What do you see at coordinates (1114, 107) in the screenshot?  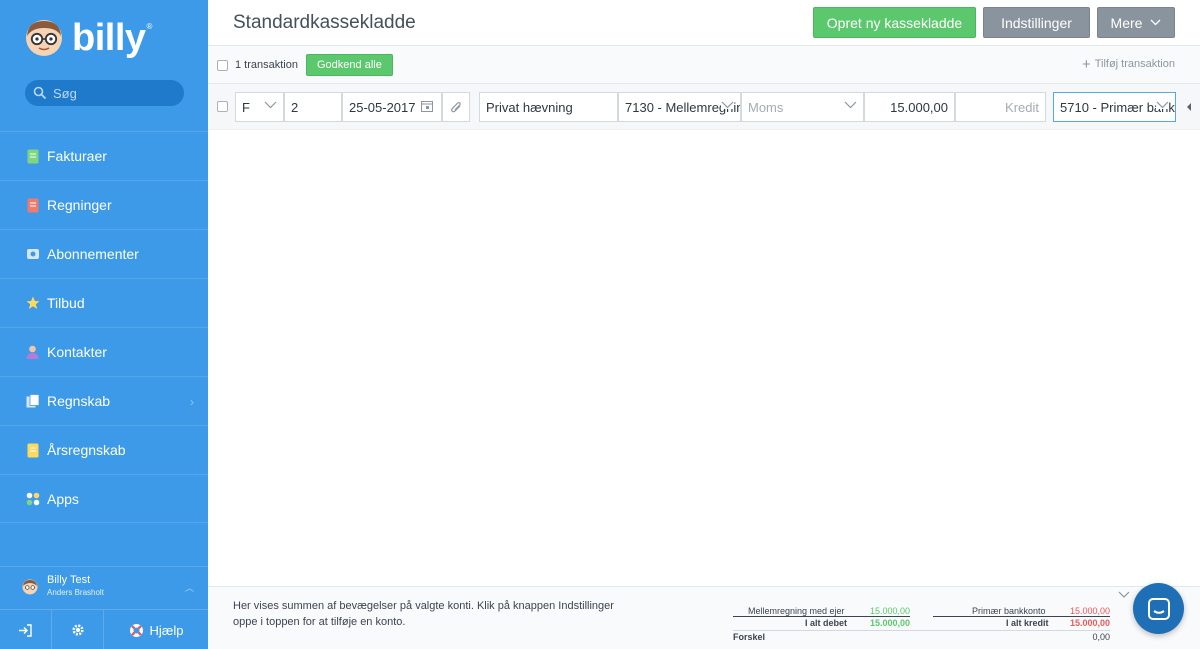 I see `contra-account-select: 5710 - Primær bankkonto` at bounding box center [1114, 107].